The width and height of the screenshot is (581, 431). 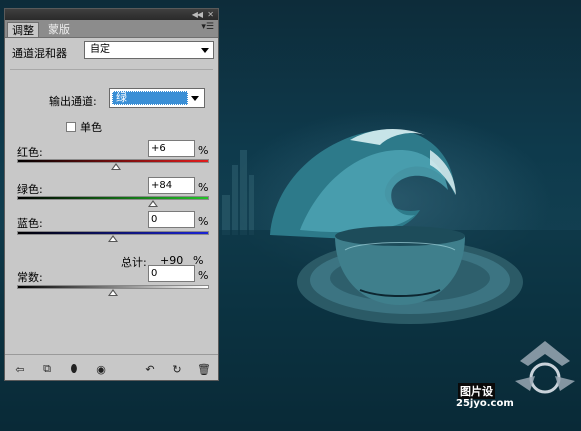 What do you see at coordinates (111, 29) in the screenshot?
I see `panel-tabs: 调整 蒙版 ▾☰` at bounding box center [111, 29].